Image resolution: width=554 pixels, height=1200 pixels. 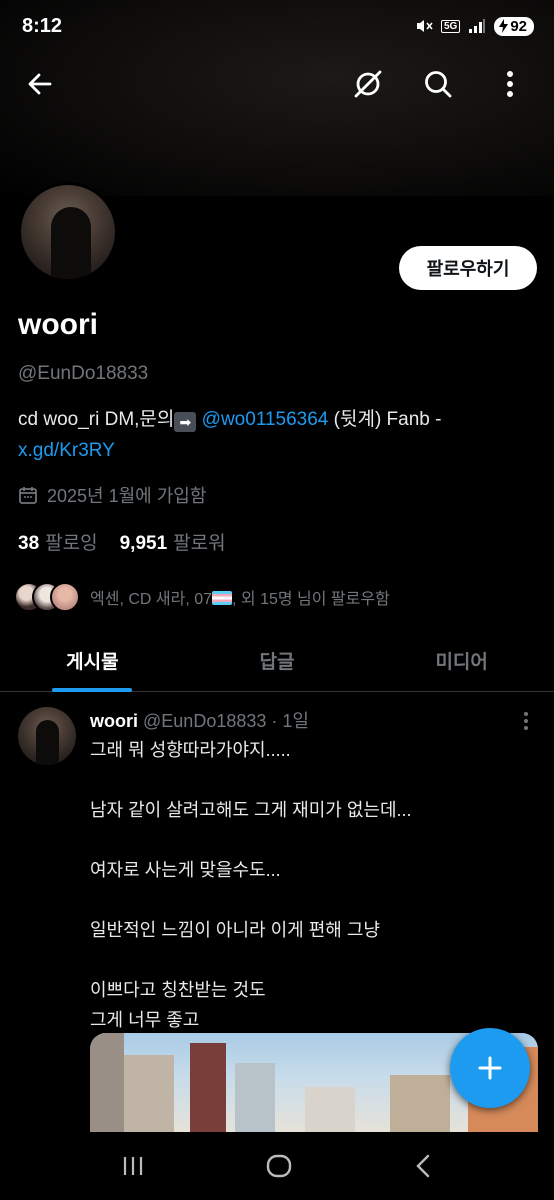 What do you see at coordinates (58, 324) in the screenshot?
I see `profile-name: woori` at bounding box center [58, 324].